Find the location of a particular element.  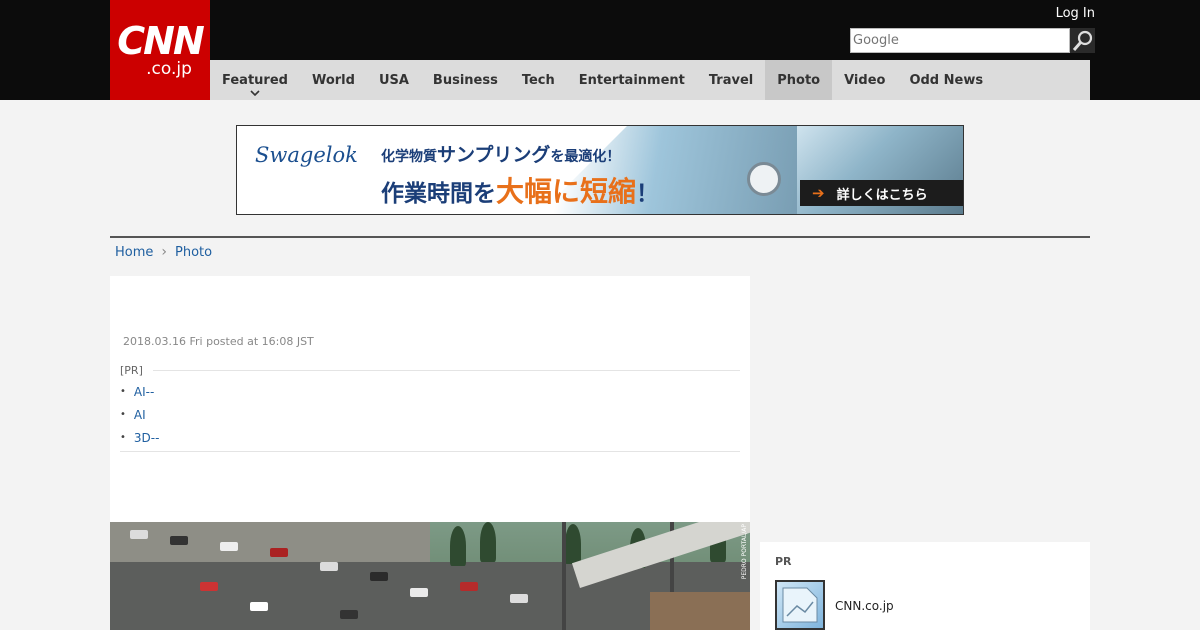

cnn-logo: CNN .co.jp is located at coordinates (160, 50).